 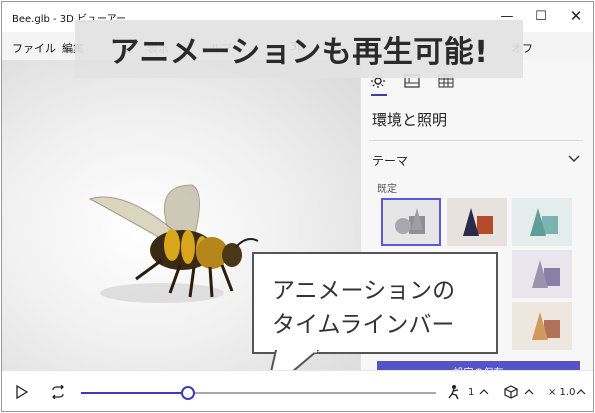 I want to click on panel-title: 環境と照明, so click(x=410, y=120).